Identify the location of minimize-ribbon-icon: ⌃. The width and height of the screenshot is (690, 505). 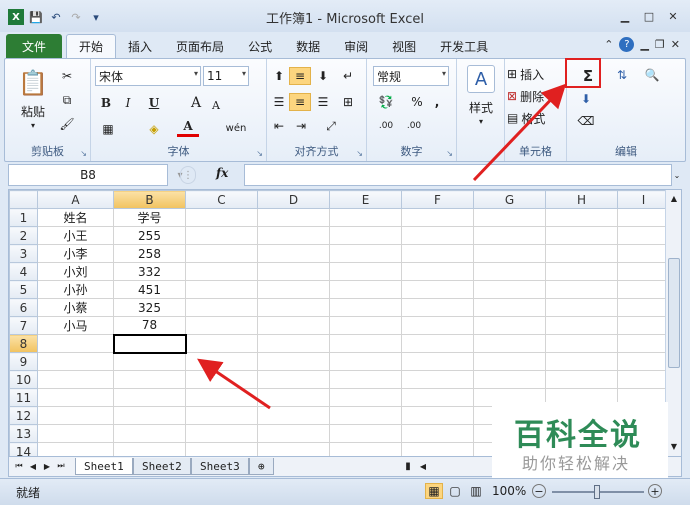
(608, 44).